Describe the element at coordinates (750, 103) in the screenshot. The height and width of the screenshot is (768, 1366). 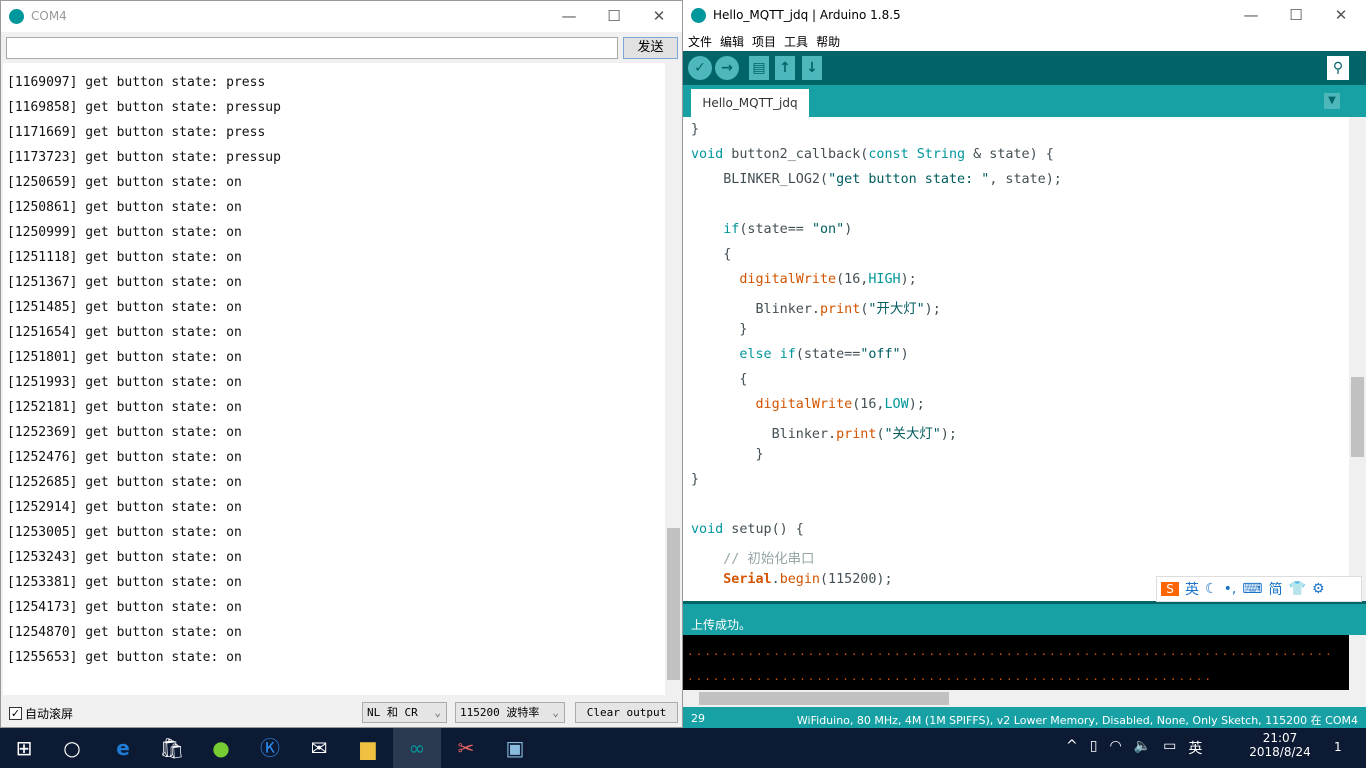
I see `tab-hello-mqtt-jdq: Hello_MQTT_jdq` at that location.